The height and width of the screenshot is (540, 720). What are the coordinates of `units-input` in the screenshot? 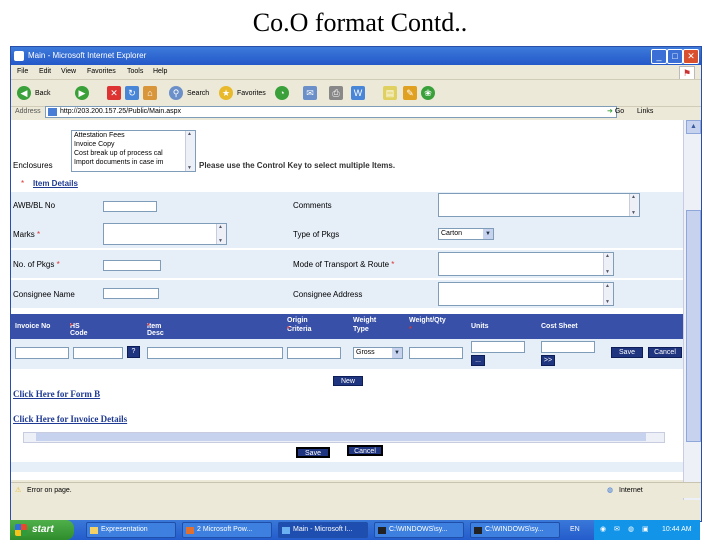 It's located at (498, 347).